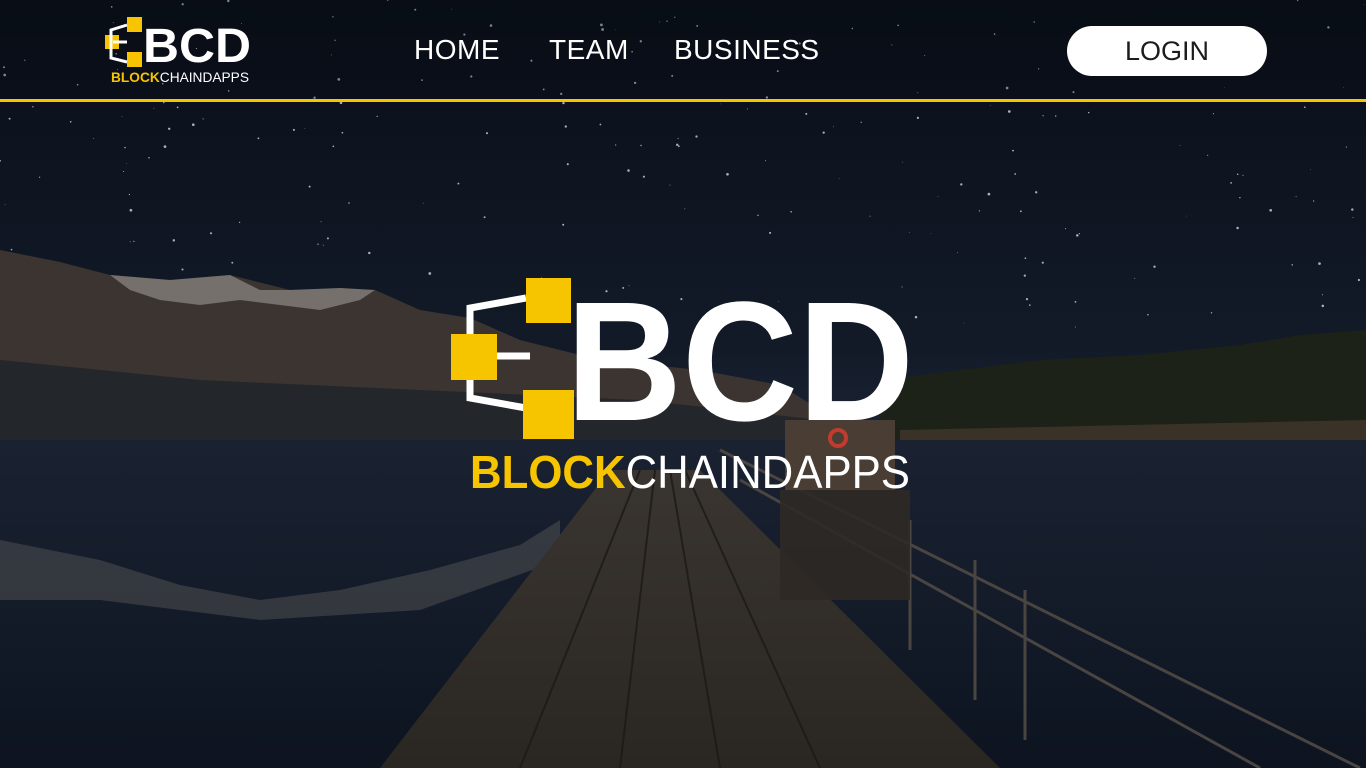 The image size is (1366, 768). Describe the element at coordinates (1167, 51) in the screenshot. I see `login-button: LOGIN` at that location.